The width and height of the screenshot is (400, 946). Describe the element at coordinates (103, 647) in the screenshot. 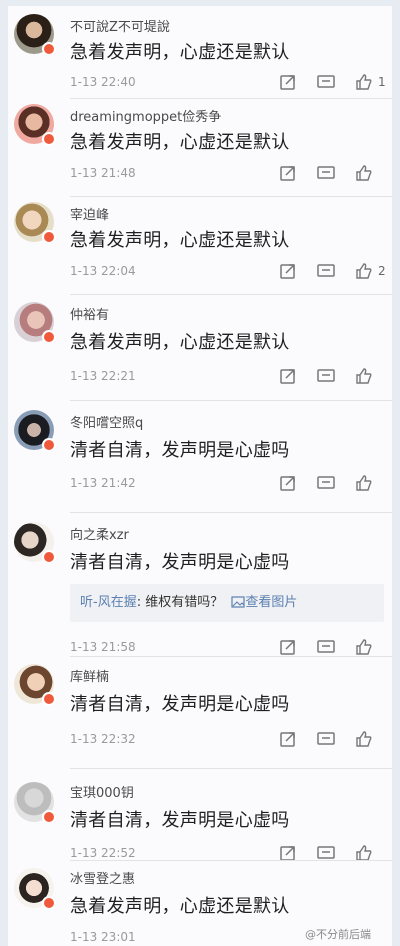

I see `timestamp: 1-13 21:58` at that location.